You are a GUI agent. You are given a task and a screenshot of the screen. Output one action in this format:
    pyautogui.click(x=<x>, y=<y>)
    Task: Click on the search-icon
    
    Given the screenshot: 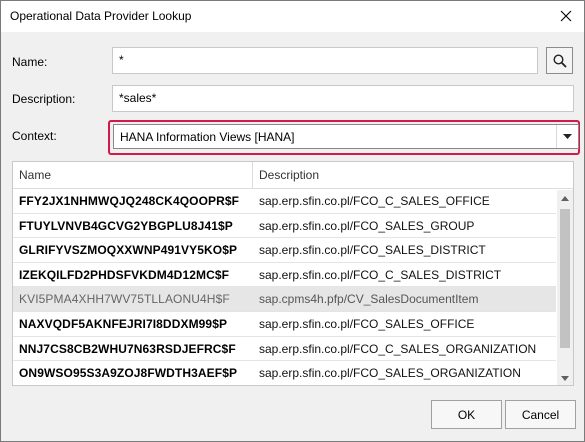 What is the action you would take?
    pyautogui.click(x=559, y=60)
    